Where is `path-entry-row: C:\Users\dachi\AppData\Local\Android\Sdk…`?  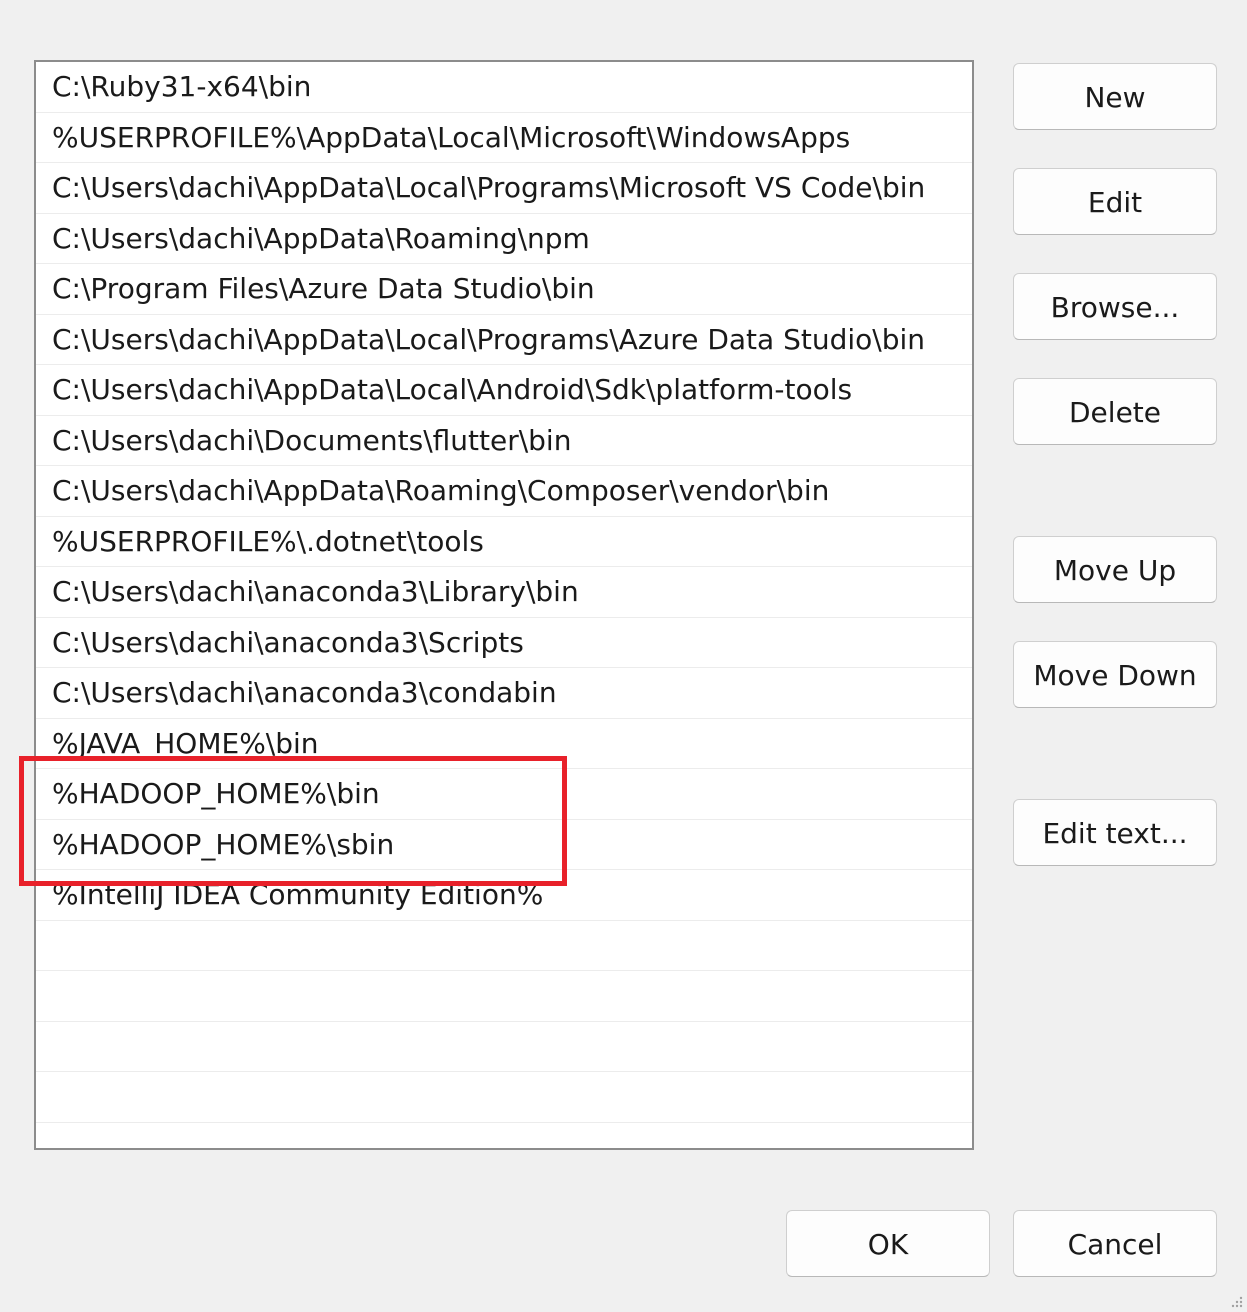 path-entry-row: C:\Users\dachi\AppData\Local\Android\Sdk… is located at coordinates (504, 390).